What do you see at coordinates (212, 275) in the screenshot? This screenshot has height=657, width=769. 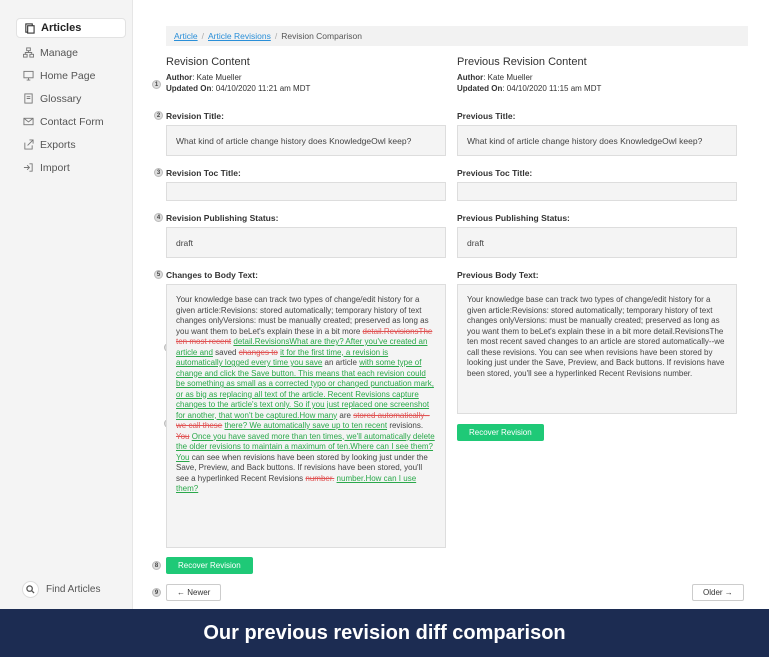 I see `changes-body-label: Changes to Body Text:` at bounding box center [212, 275].